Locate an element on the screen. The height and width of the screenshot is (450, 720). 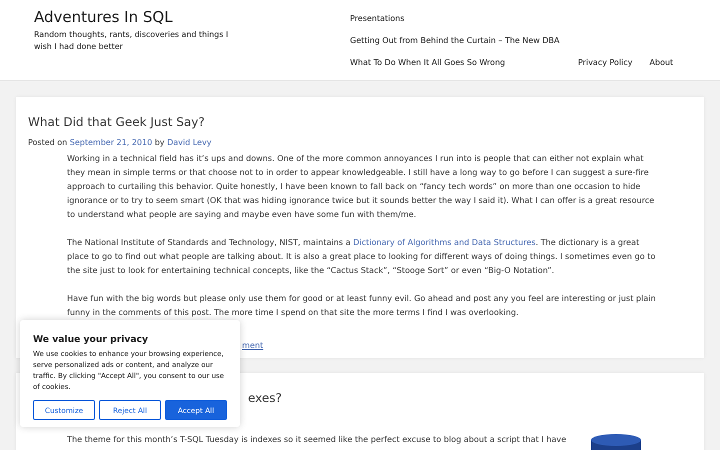
nav-link: Getting Out from Behind the Curtain – The New DBA is located at coordinates (464, 40).